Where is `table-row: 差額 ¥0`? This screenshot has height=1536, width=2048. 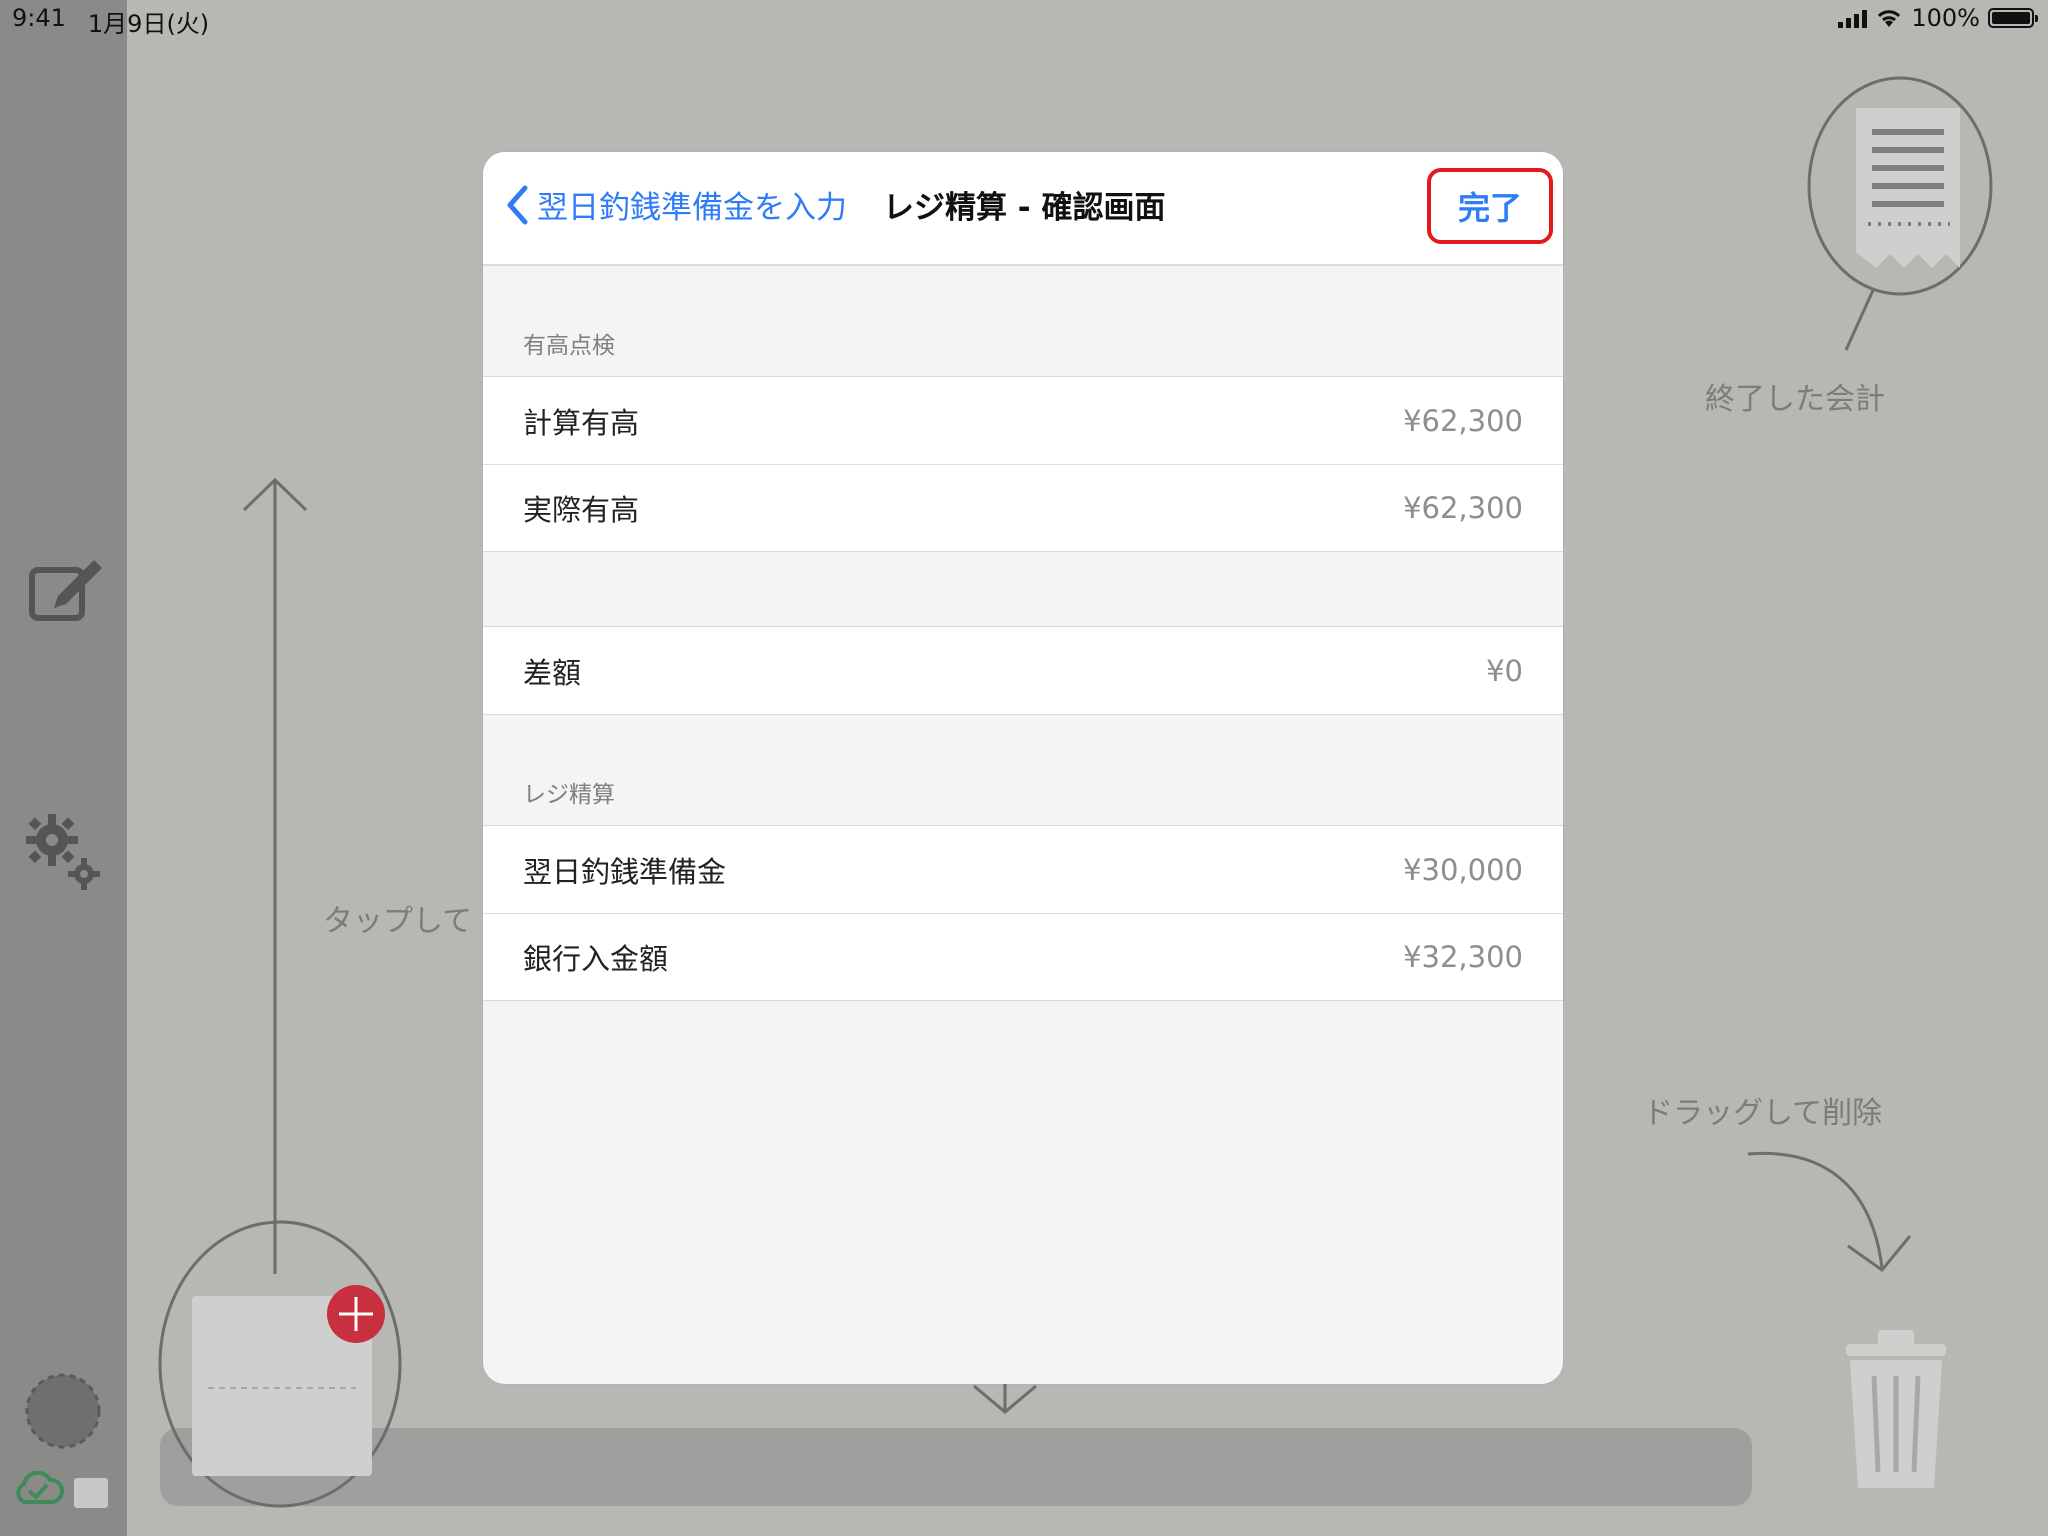
table-row: 差額 ¥0 is located at coordinates (1023, 670).